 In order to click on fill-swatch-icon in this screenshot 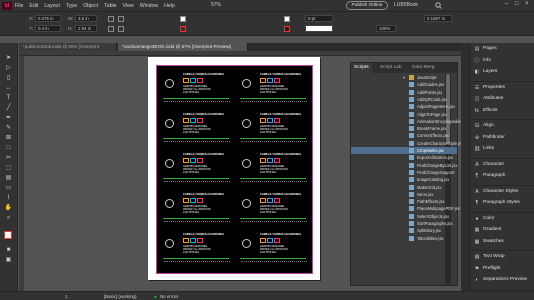, I will do `click(183, 19)`.